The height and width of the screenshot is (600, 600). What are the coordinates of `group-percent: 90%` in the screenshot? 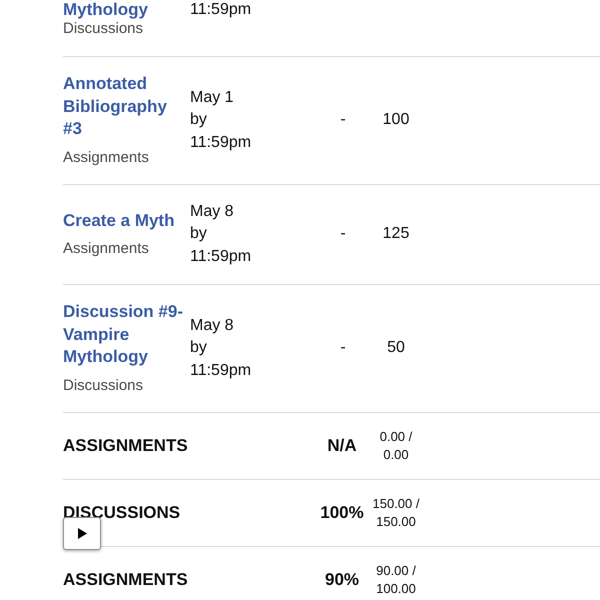 It's located at (342, 579).